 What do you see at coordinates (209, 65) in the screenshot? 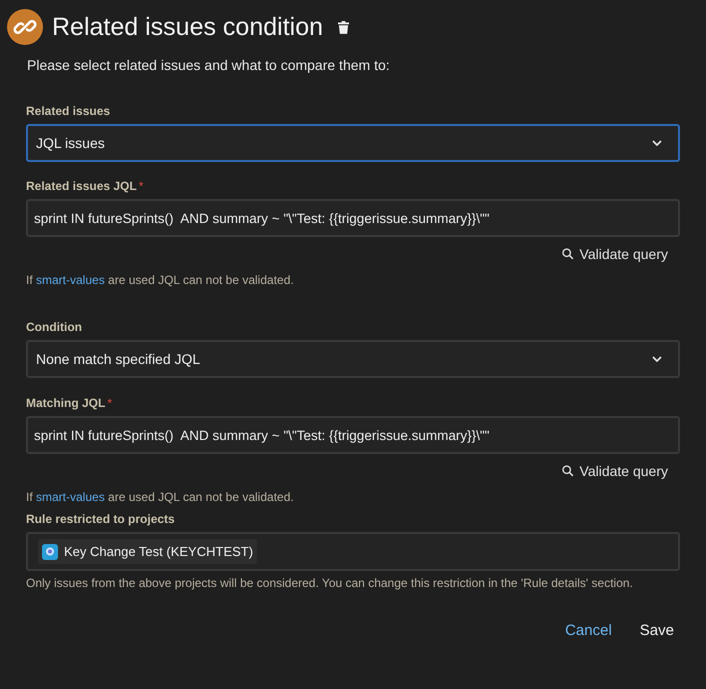
I see `subtitle: Please select related issues and what to compare them to:` at bounding box center [209, 65].